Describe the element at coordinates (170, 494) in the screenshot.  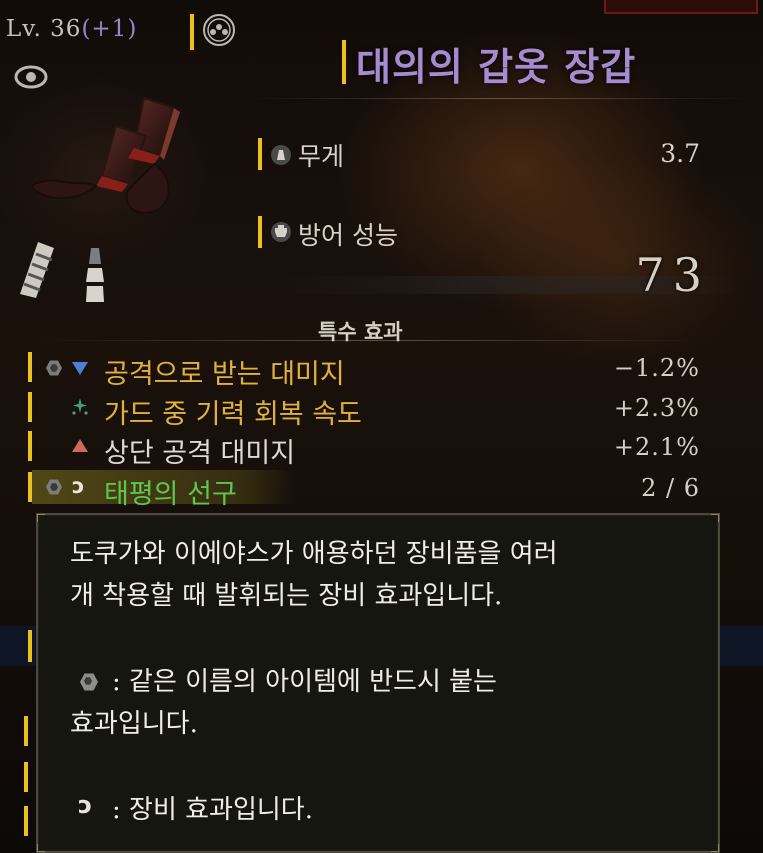
I see `effect-label: 태평의 선구` at that location.